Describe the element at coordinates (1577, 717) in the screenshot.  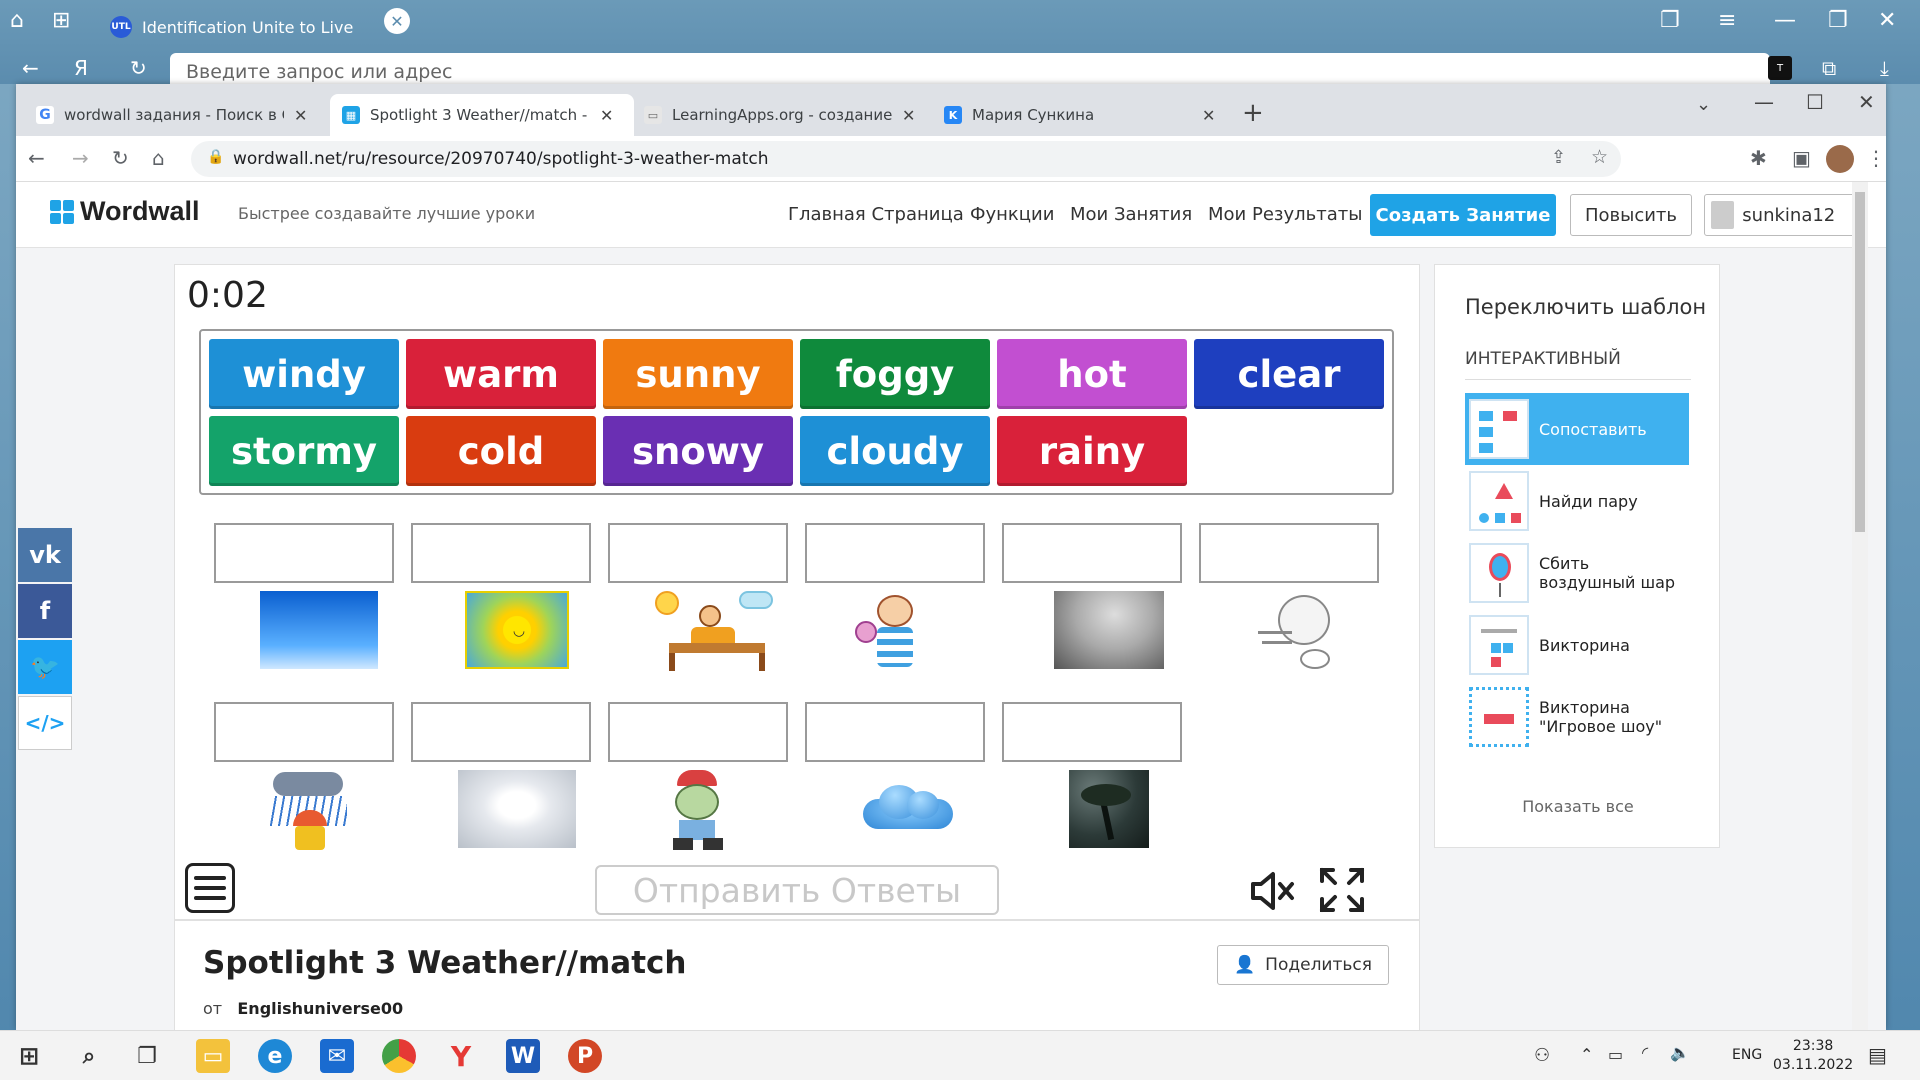
I see `template-gameshow-quiz: Викторина "Игровое шоу"` at that location.